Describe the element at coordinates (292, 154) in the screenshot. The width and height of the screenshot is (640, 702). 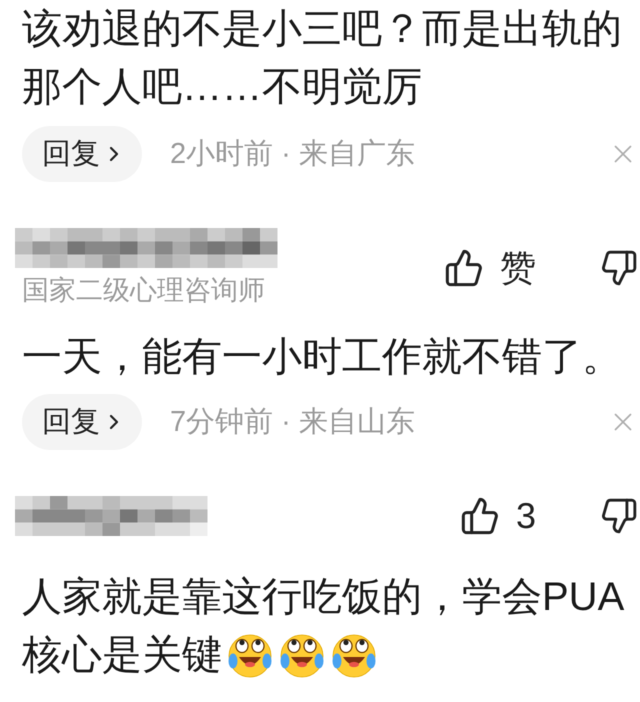
I see `comment-meta: 2小时前 · 来自广东` at that location.